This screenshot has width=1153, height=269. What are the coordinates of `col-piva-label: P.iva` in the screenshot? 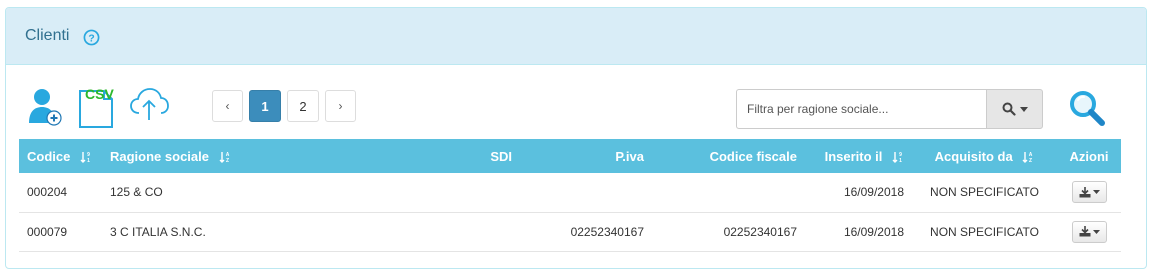 It's located at (629, 156).